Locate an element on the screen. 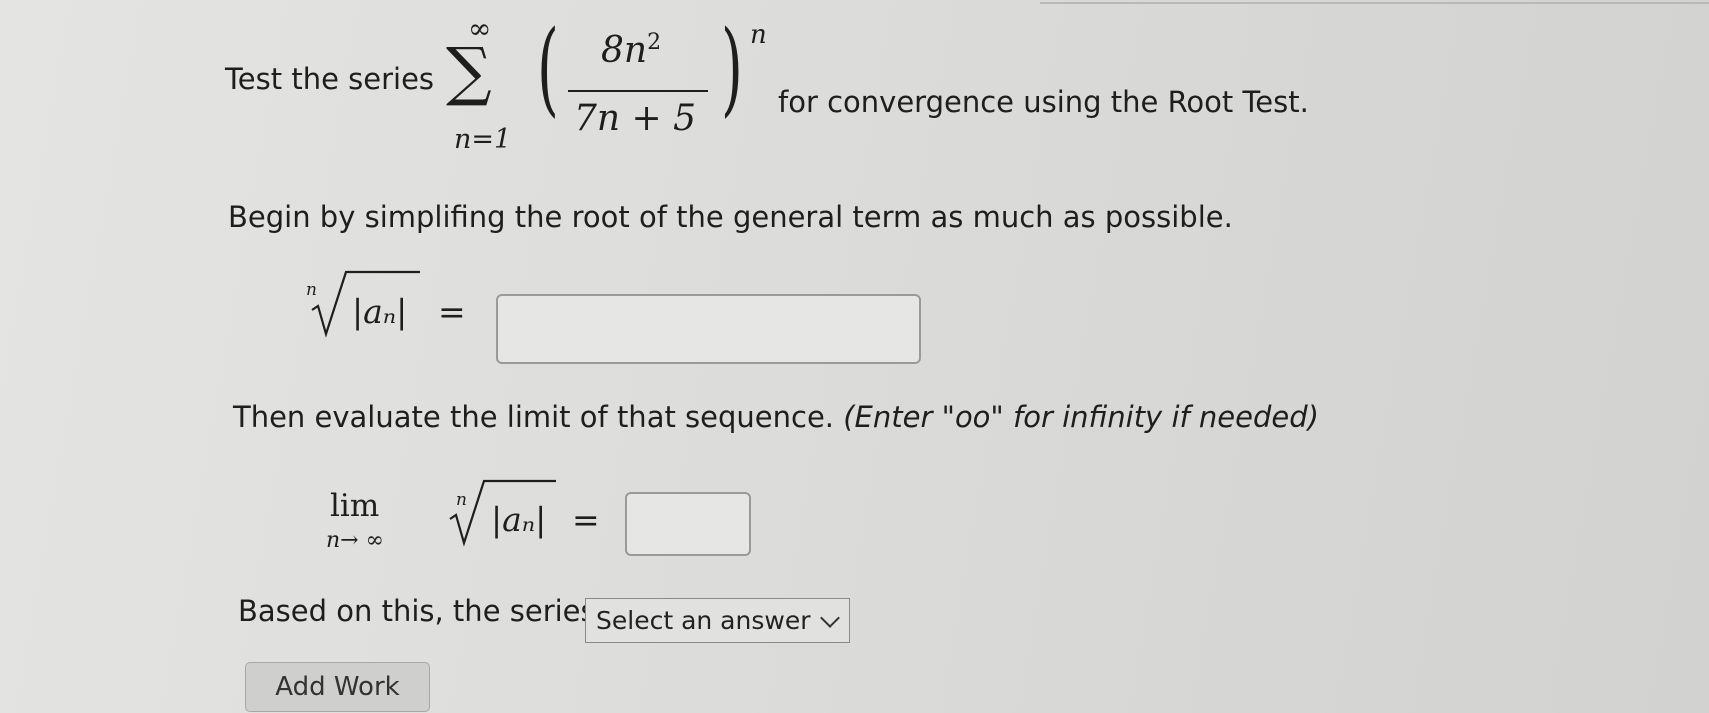 The width and height of the screenshot is (1709, 713). step3-label: Based on this, the series is located at coordinates (417, 611).